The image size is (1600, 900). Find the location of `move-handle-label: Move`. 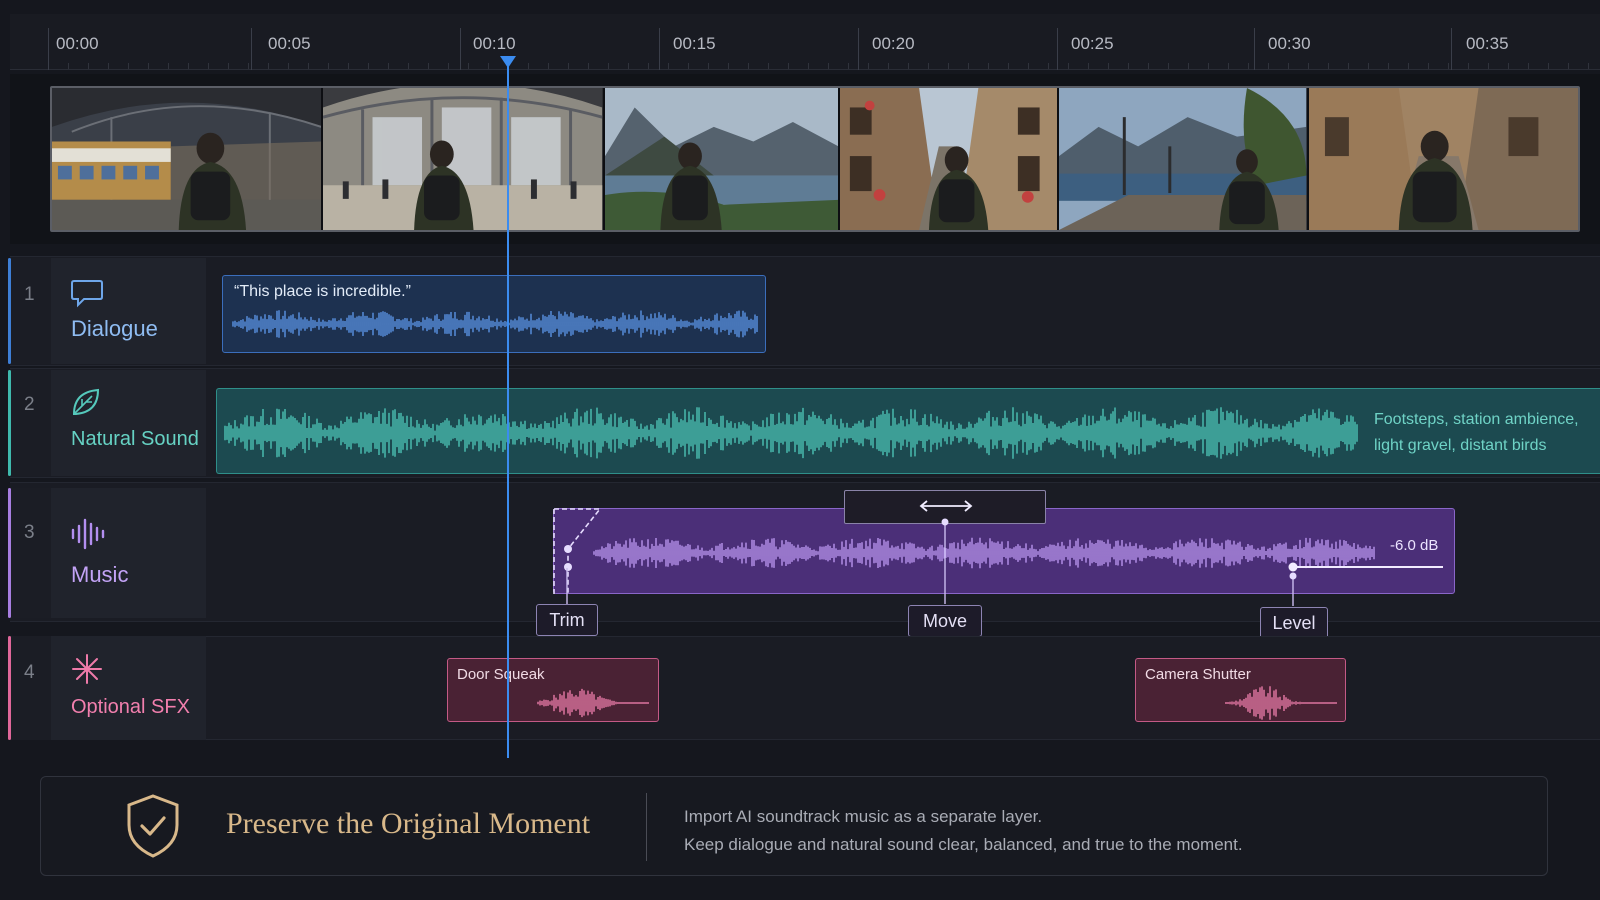

move-handle-label: Move is located at coordinates (945, 621).